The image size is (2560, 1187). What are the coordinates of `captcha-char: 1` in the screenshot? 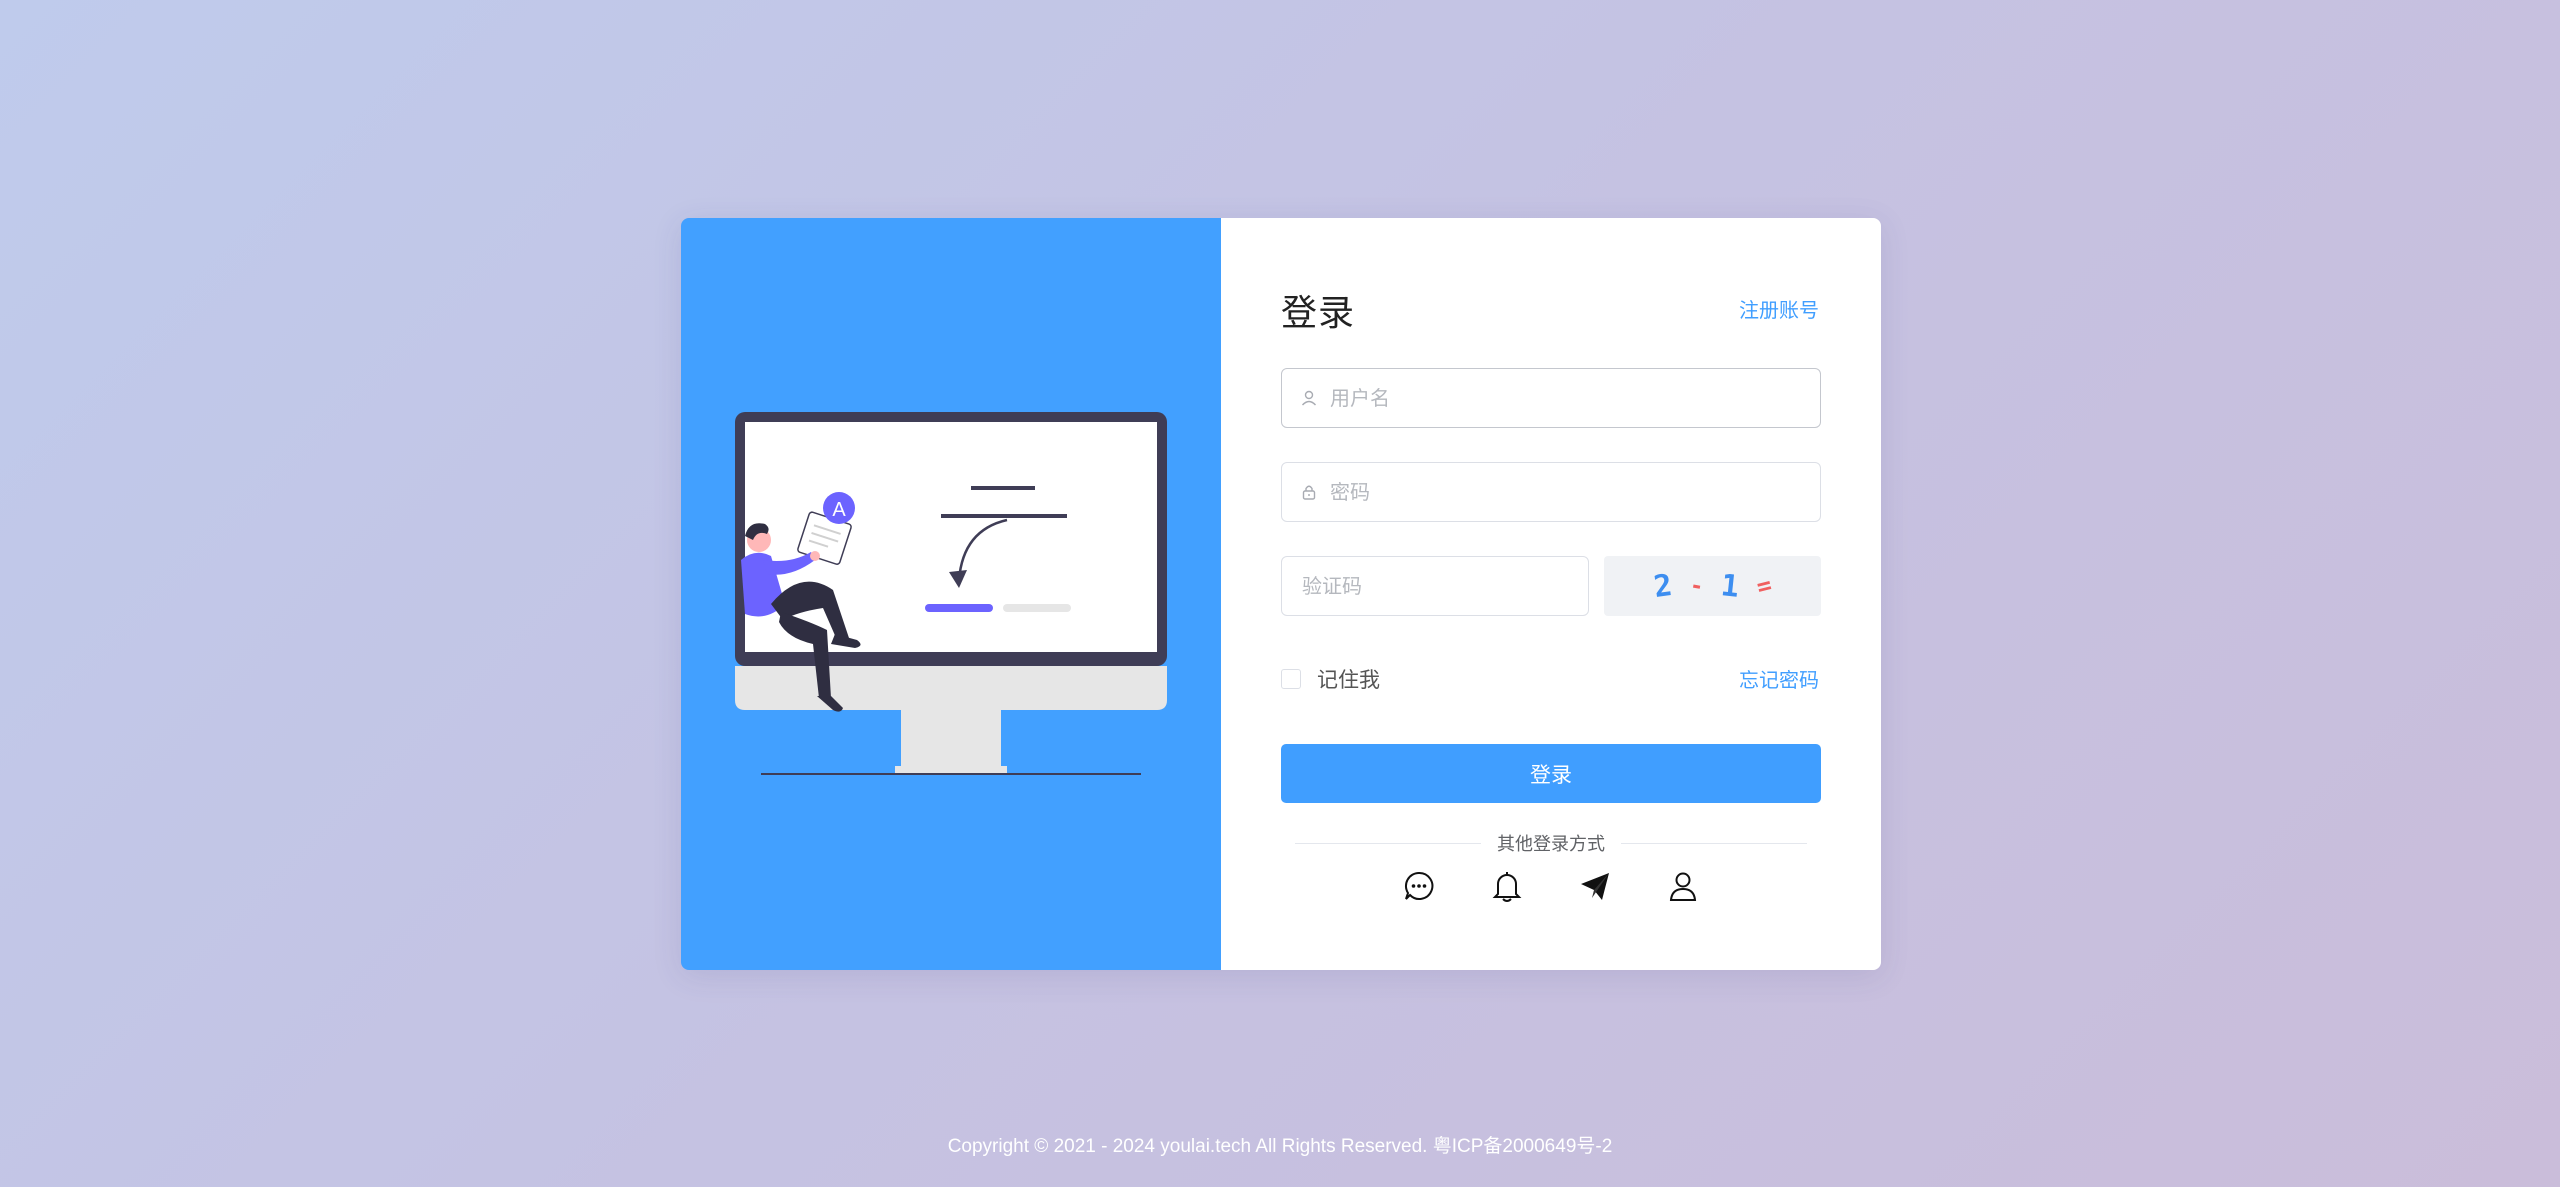 It's located at (1730, 586).